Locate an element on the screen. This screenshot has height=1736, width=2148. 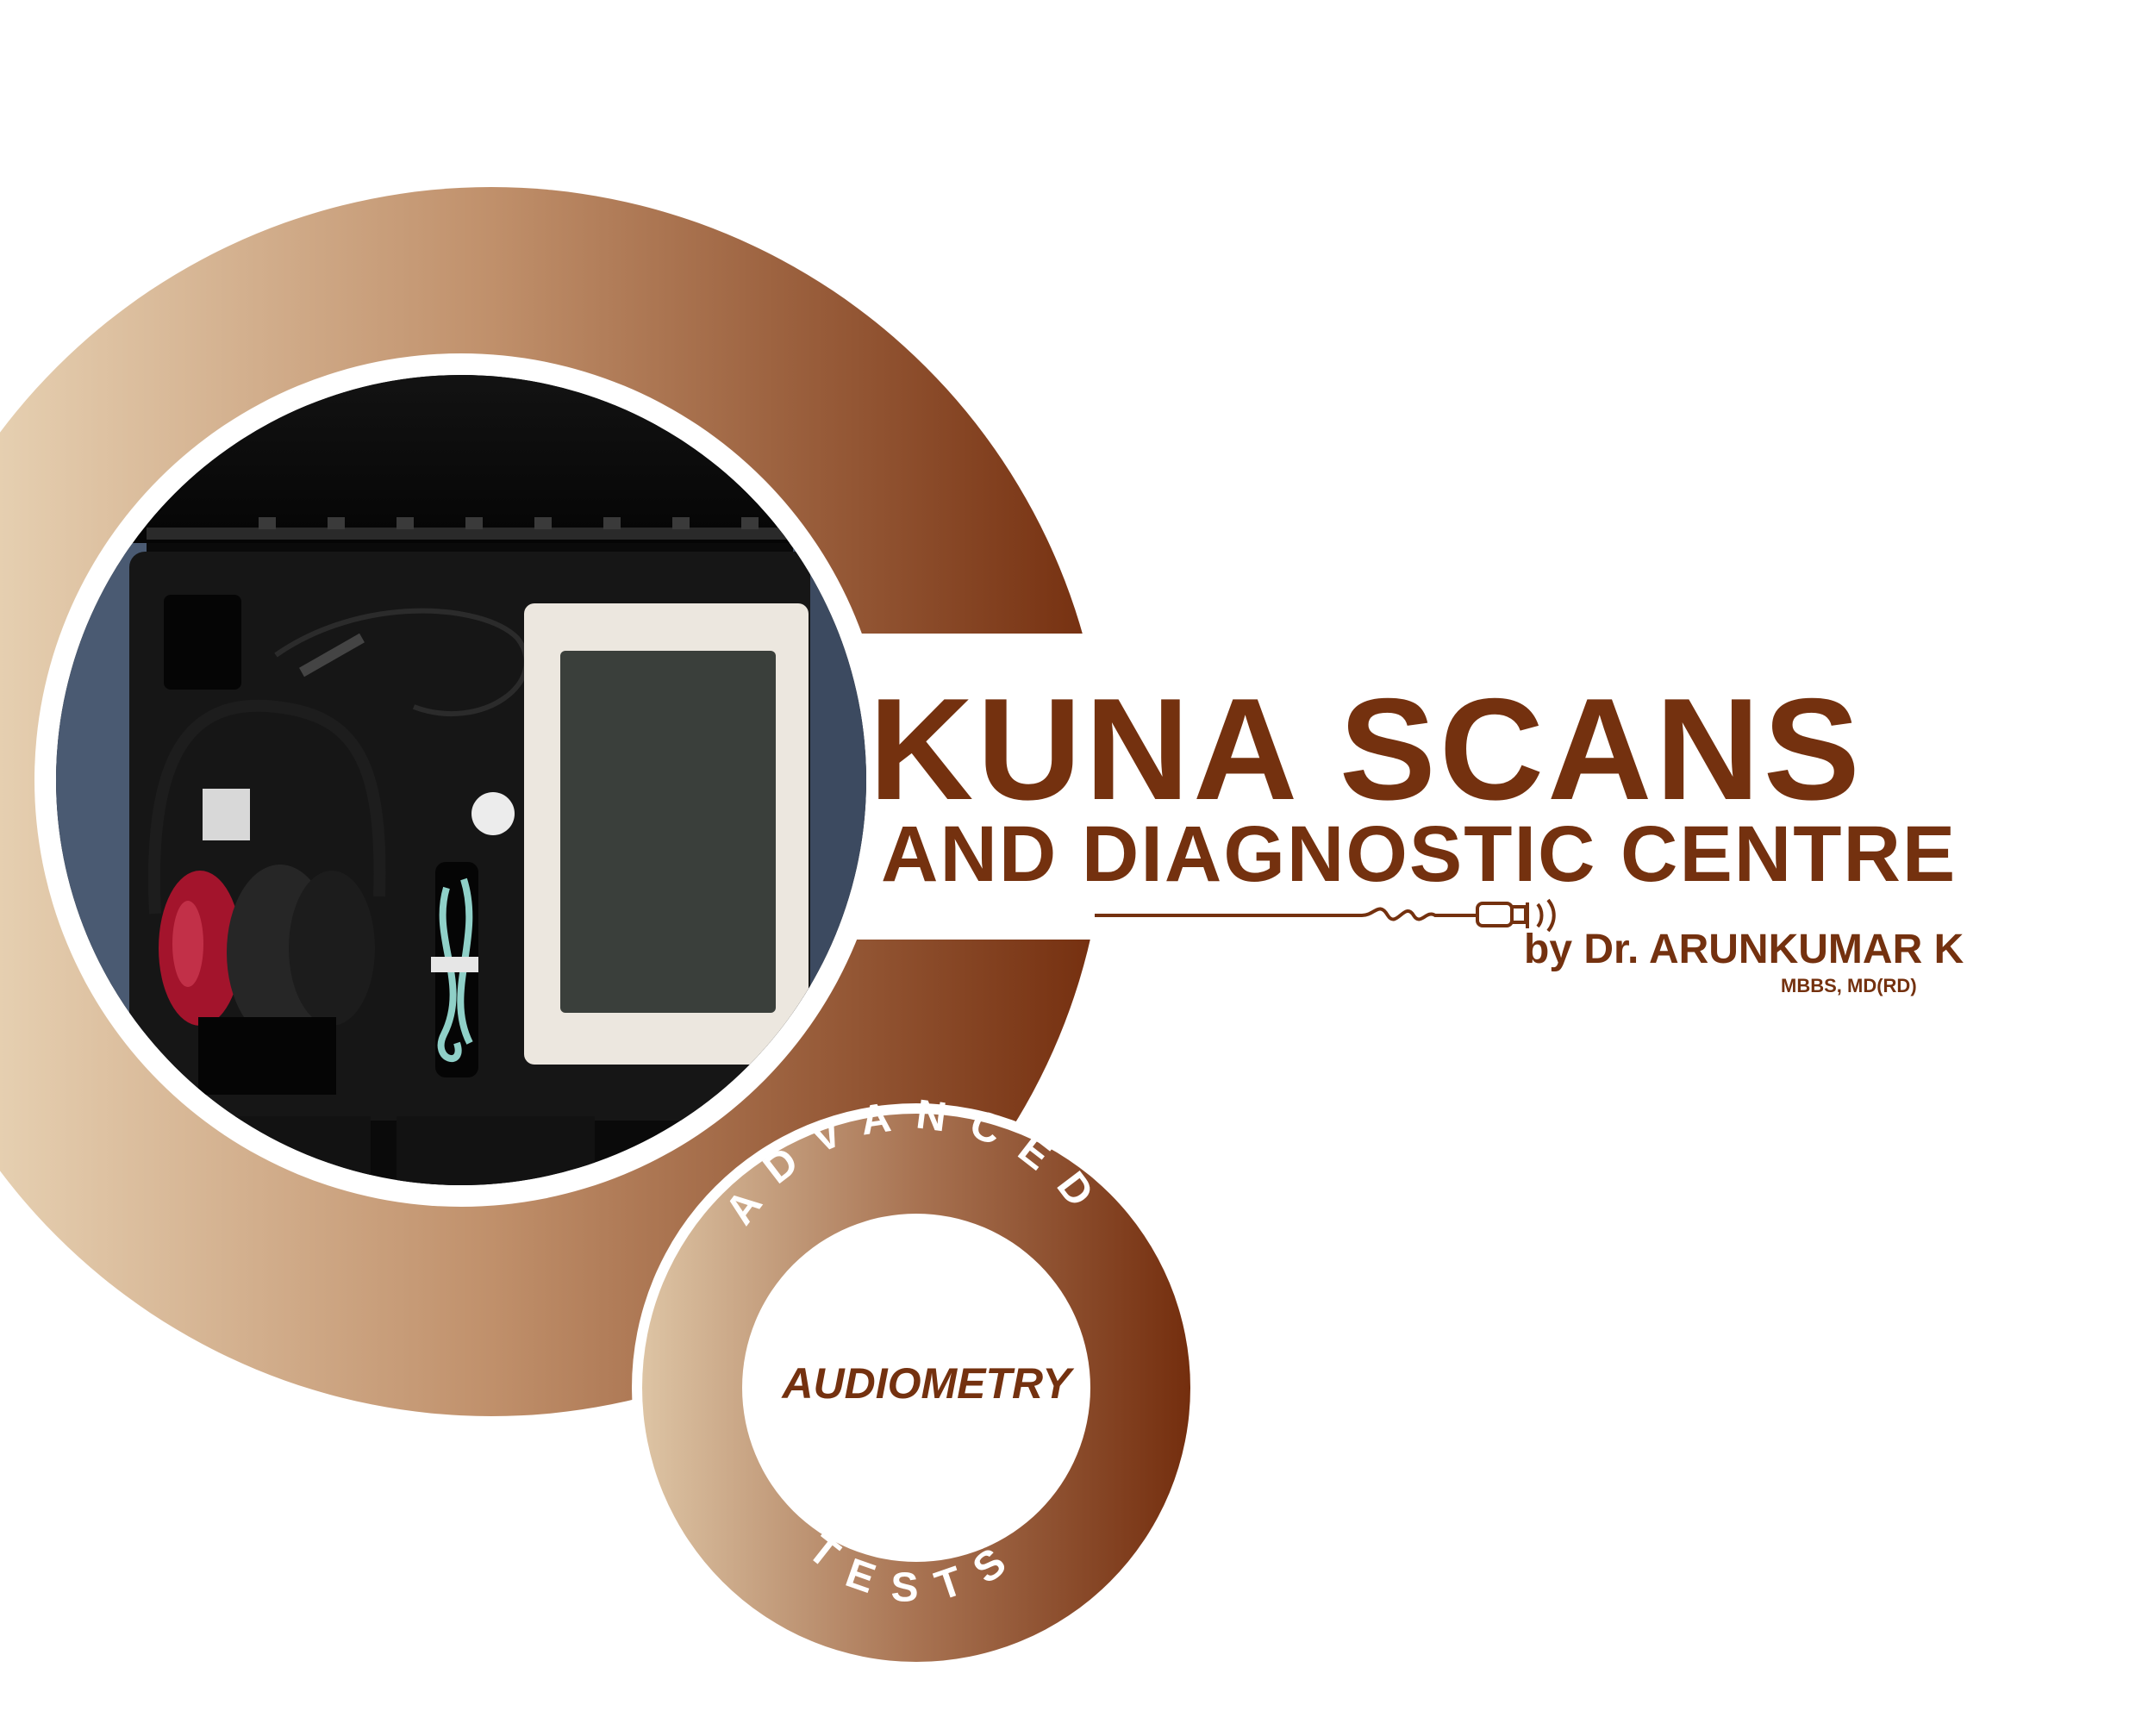
badge-center-label: AUDIOMETRY is located at coordinates (927, 1383).